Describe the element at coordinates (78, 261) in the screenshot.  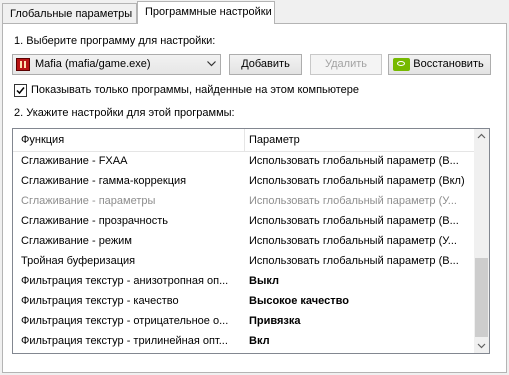
I see `row-feature: Тройная буферизация` at that location.